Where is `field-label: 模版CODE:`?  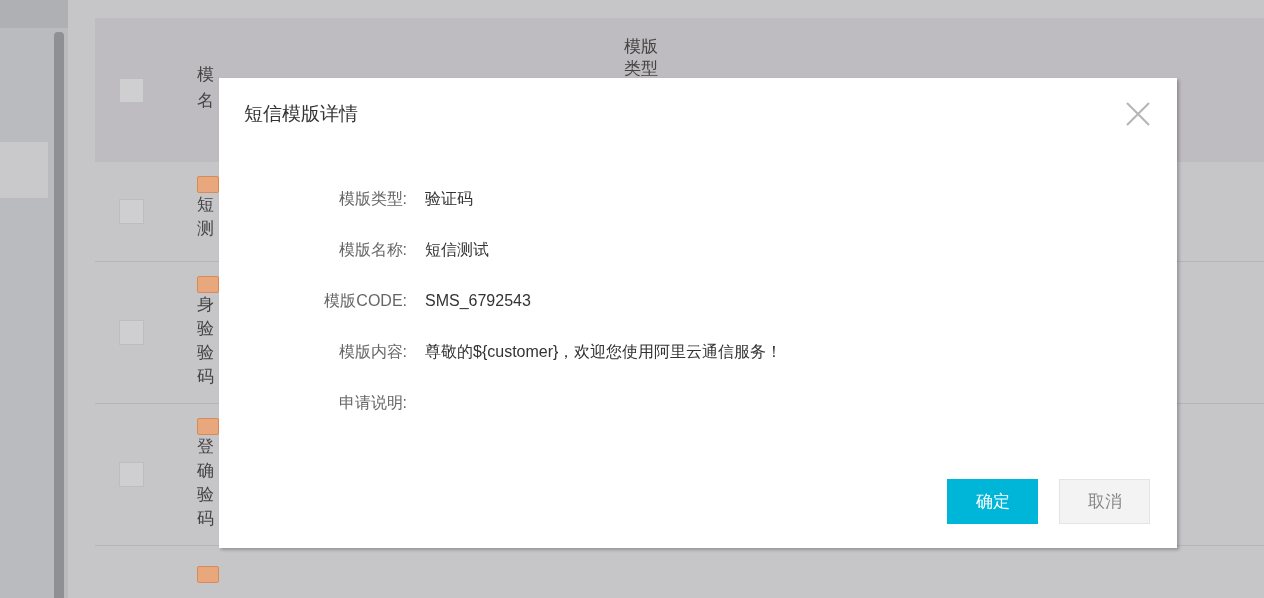 field-label: 模版CODE: is located at coordinates (365, 300).